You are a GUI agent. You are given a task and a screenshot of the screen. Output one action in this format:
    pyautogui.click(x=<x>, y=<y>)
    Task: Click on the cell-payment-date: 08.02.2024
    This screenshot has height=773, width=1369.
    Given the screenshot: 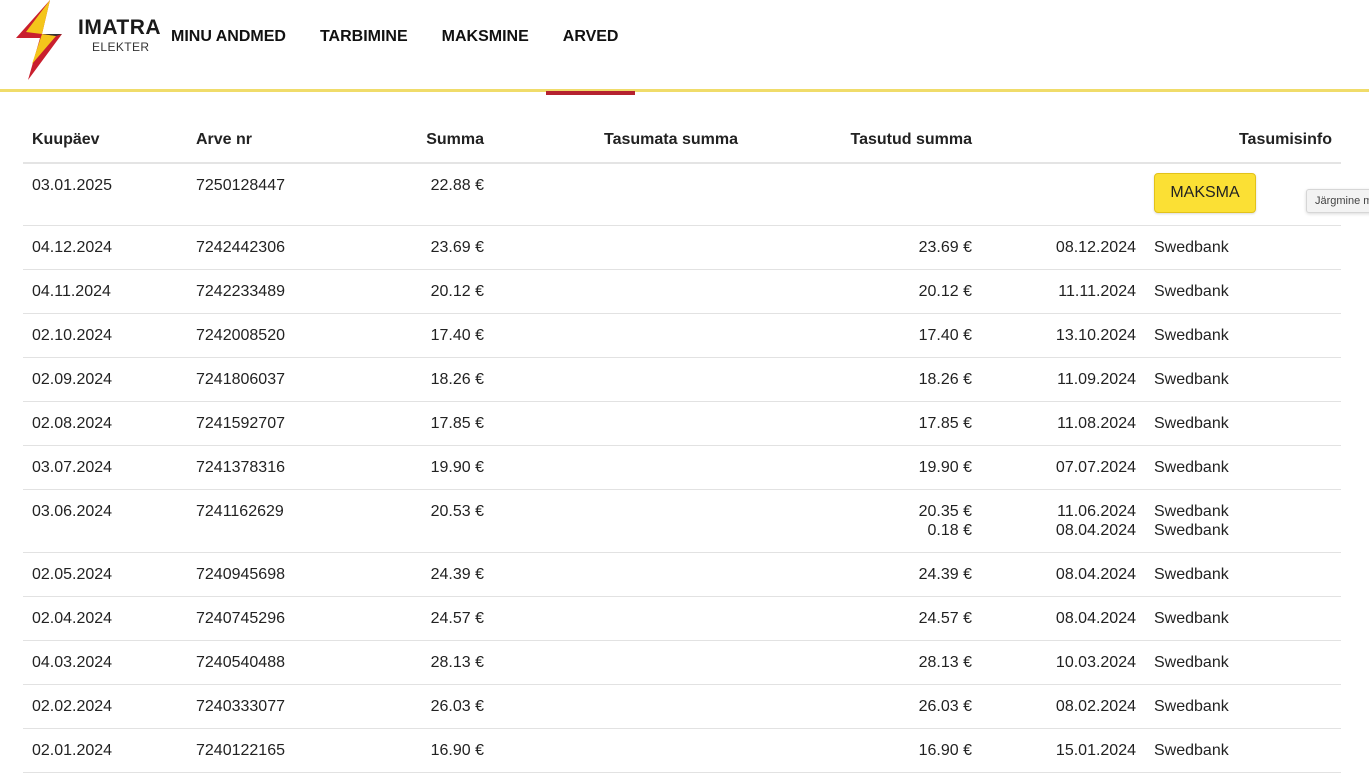 What is the action you would take?
    pyautogui.click(x=1063, y=706)
    